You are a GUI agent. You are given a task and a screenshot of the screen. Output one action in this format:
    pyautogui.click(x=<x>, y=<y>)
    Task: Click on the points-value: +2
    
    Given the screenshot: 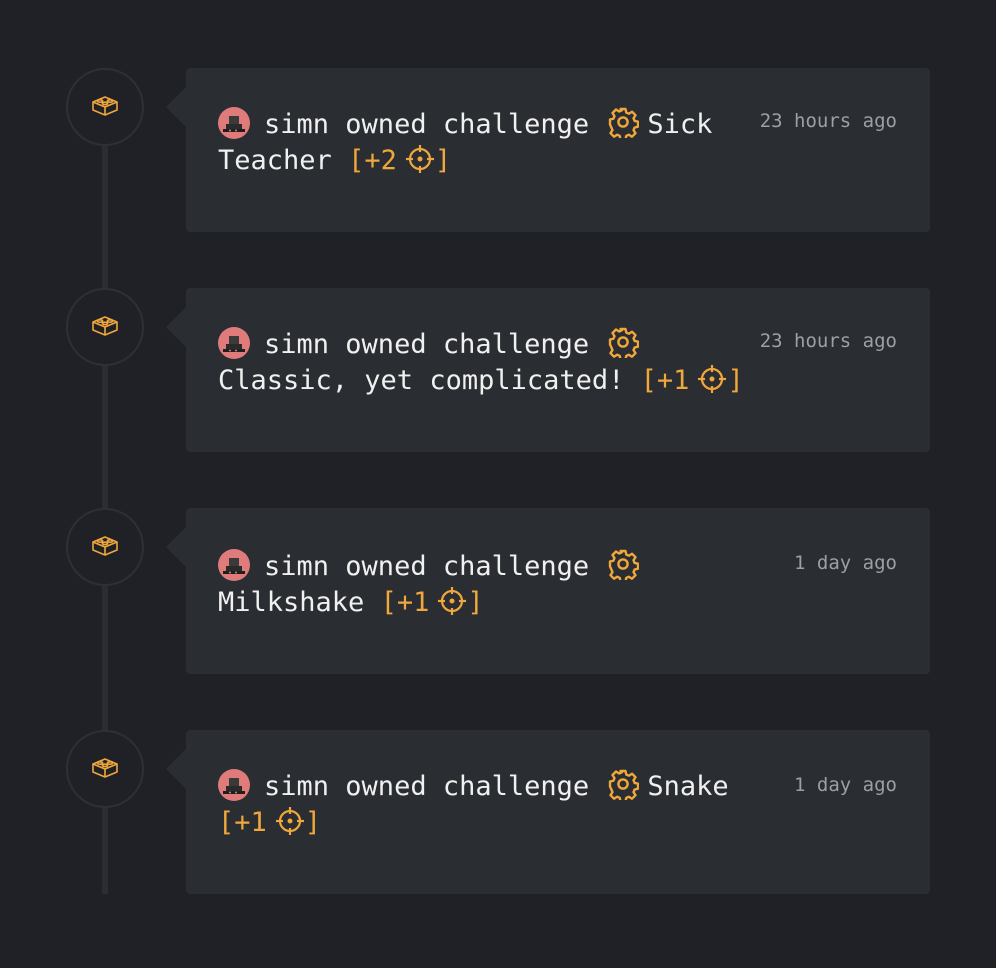 What is the action you would take?
    pyautogui.click(x=380, y=160)
    